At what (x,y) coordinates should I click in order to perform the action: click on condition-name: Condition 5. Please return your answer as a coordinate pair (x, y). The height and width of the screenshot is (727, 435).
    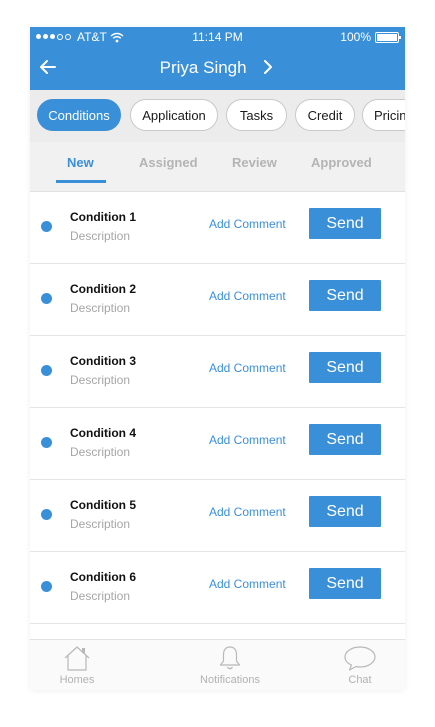
    Looking at the image, I should click on (103, 505).